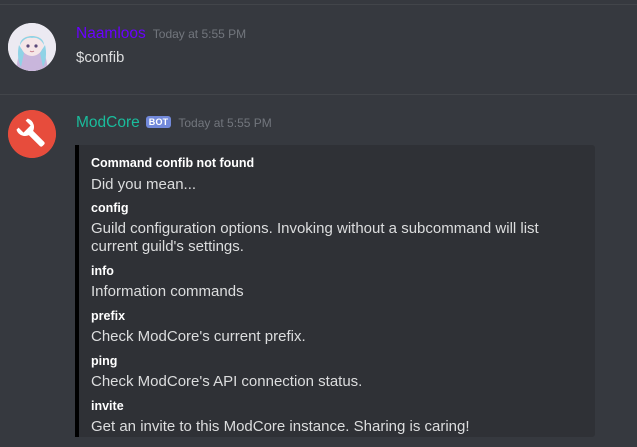  Describe the element at coordinates (173, 163) in the screenshot. I see `embed-title: Command confib not found` at that location.